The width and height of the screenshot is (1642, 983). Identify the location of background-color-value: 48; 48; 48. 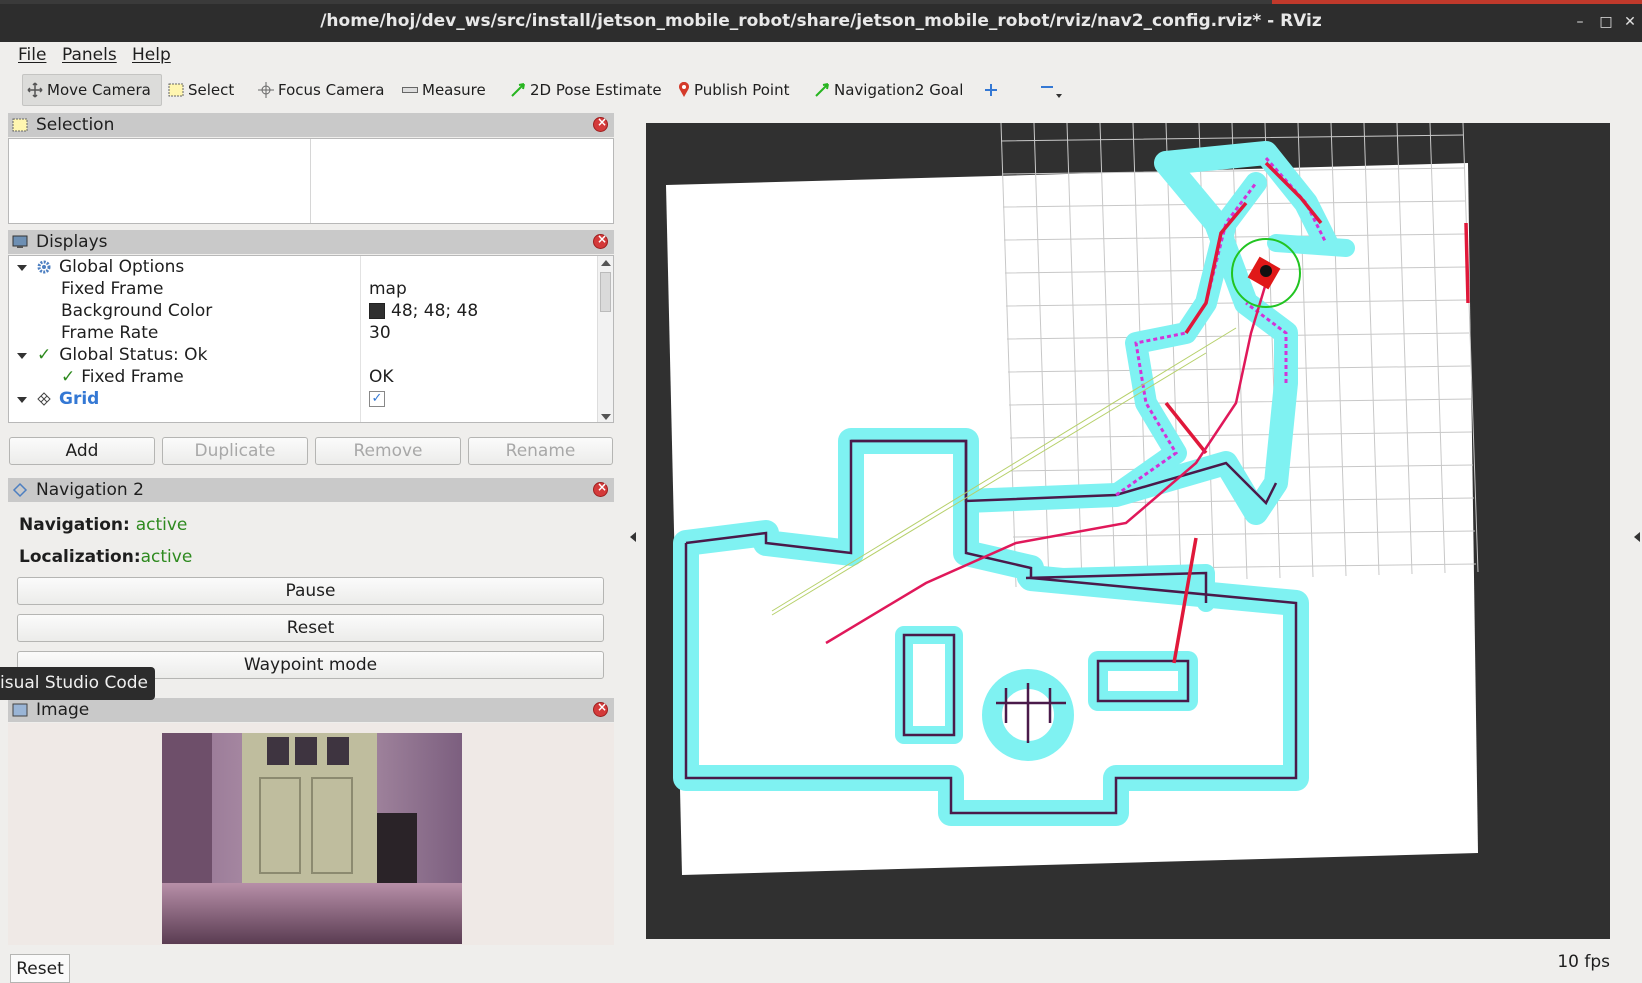
(423, 311).